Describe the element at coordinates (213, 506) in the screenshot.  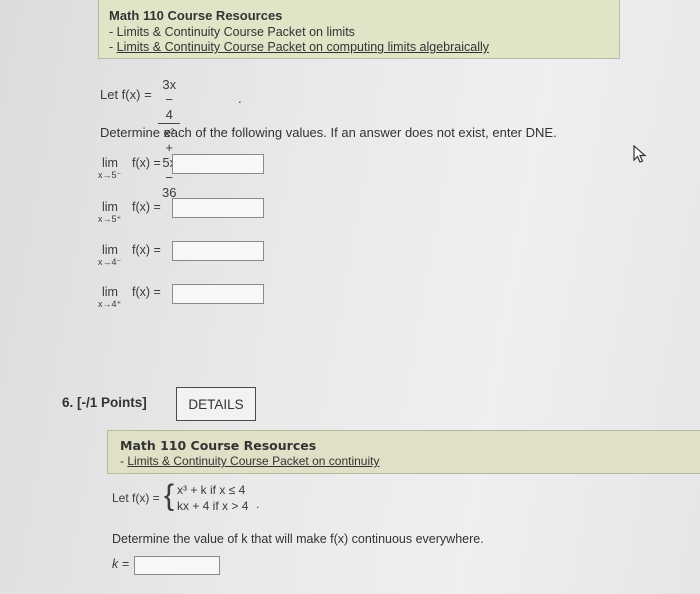
I see `piece-two: kx + 4 if x > 4` at that location.